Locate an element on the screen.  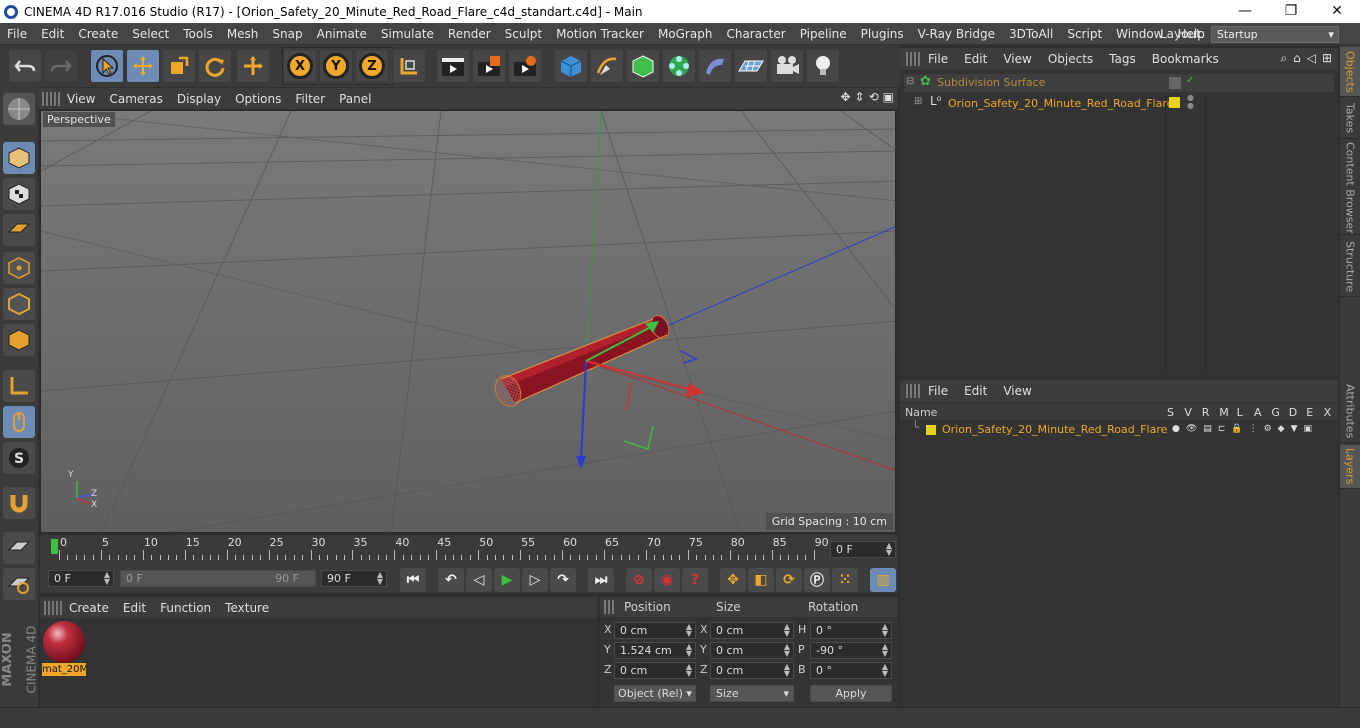
viewport-menu-options: Options is located at coordinates (258, 99).